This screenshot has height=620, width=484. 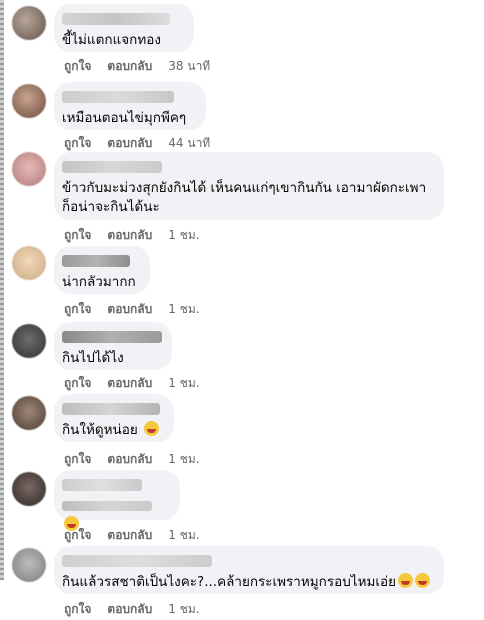 I want to click on comment-actions: ถูกใจ ตอบกลับ 44 นาที, so click(x=137, y=143).